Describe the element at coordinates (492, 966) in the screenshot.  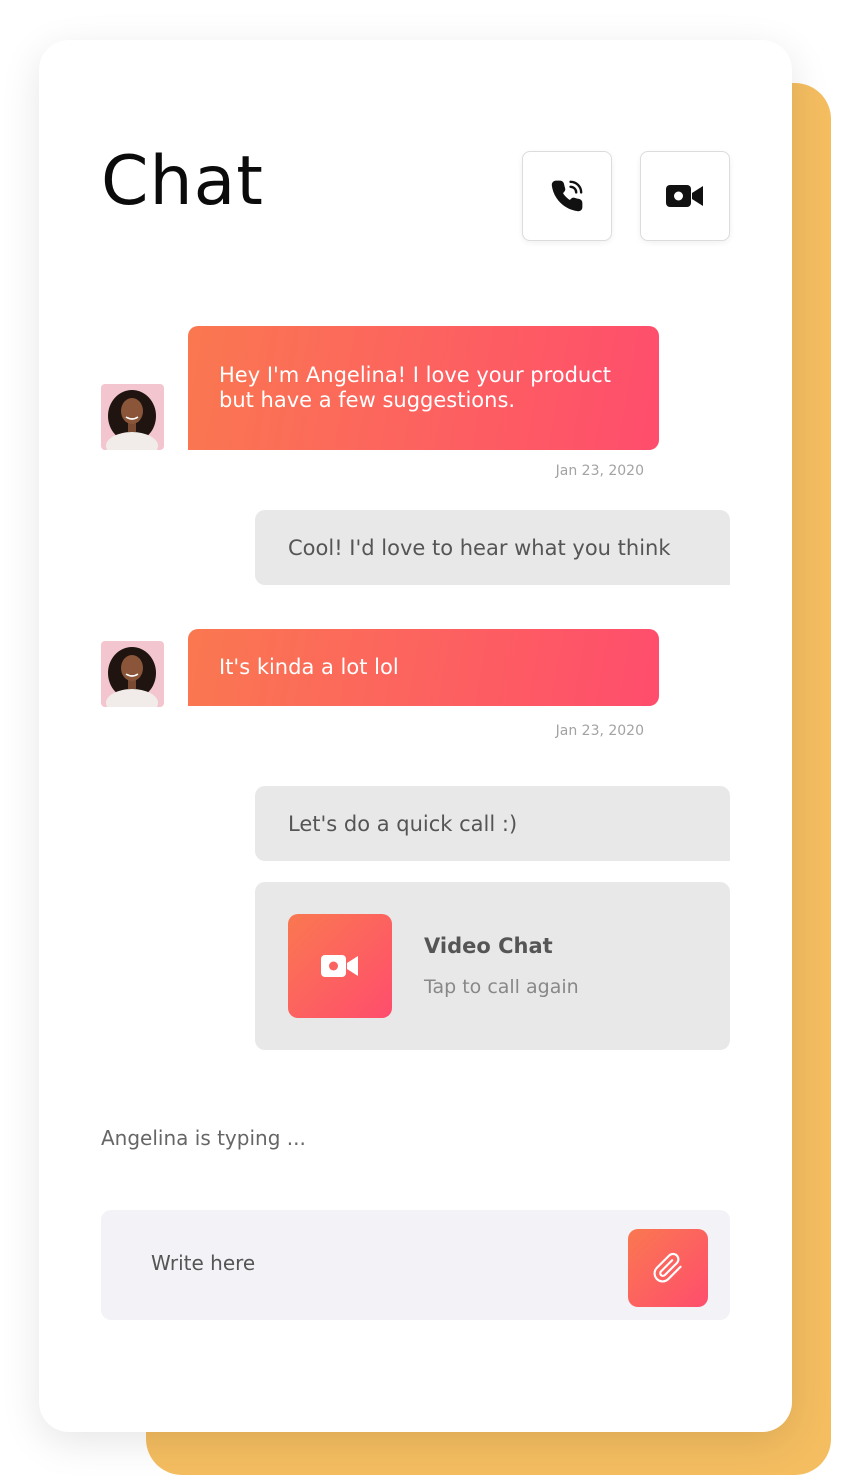
I see `video-chat-card: Video Chat Tap to call again` at that location.